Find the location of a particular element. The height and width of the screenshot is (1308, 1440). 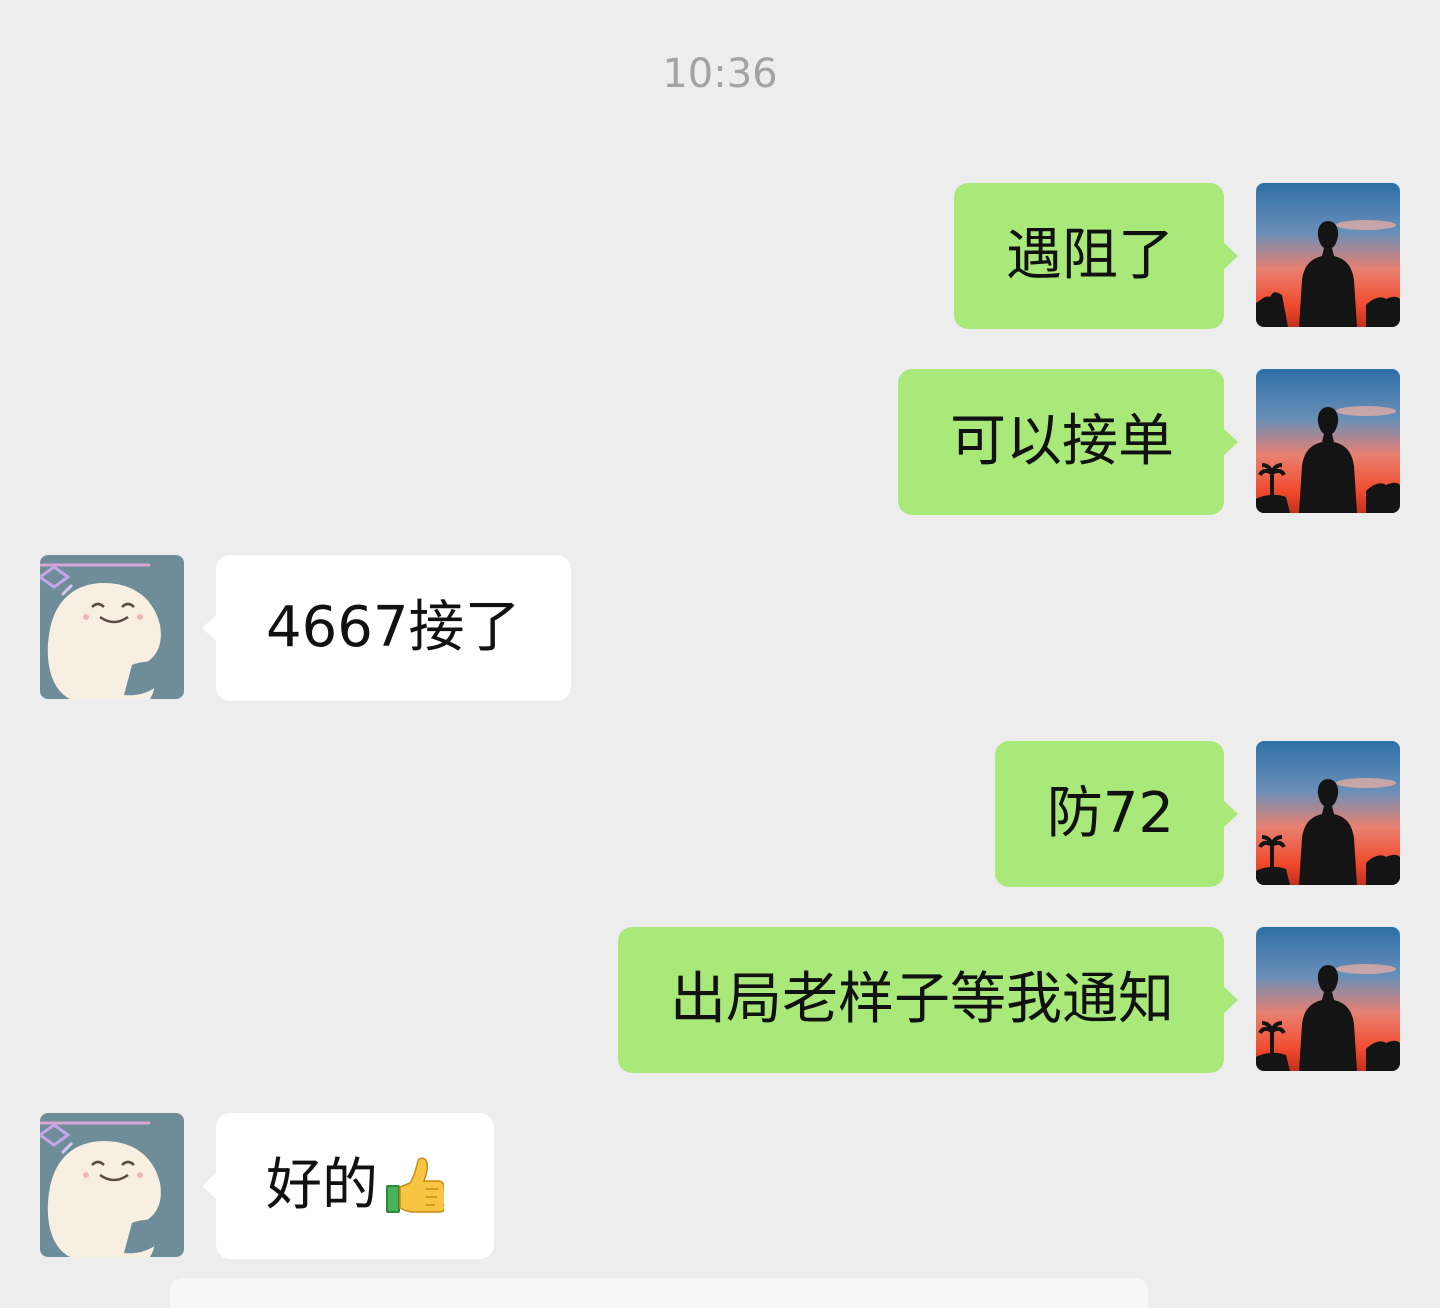

message-bubble-outgoing: 可以接单 is located at coordinates (1068, 442).